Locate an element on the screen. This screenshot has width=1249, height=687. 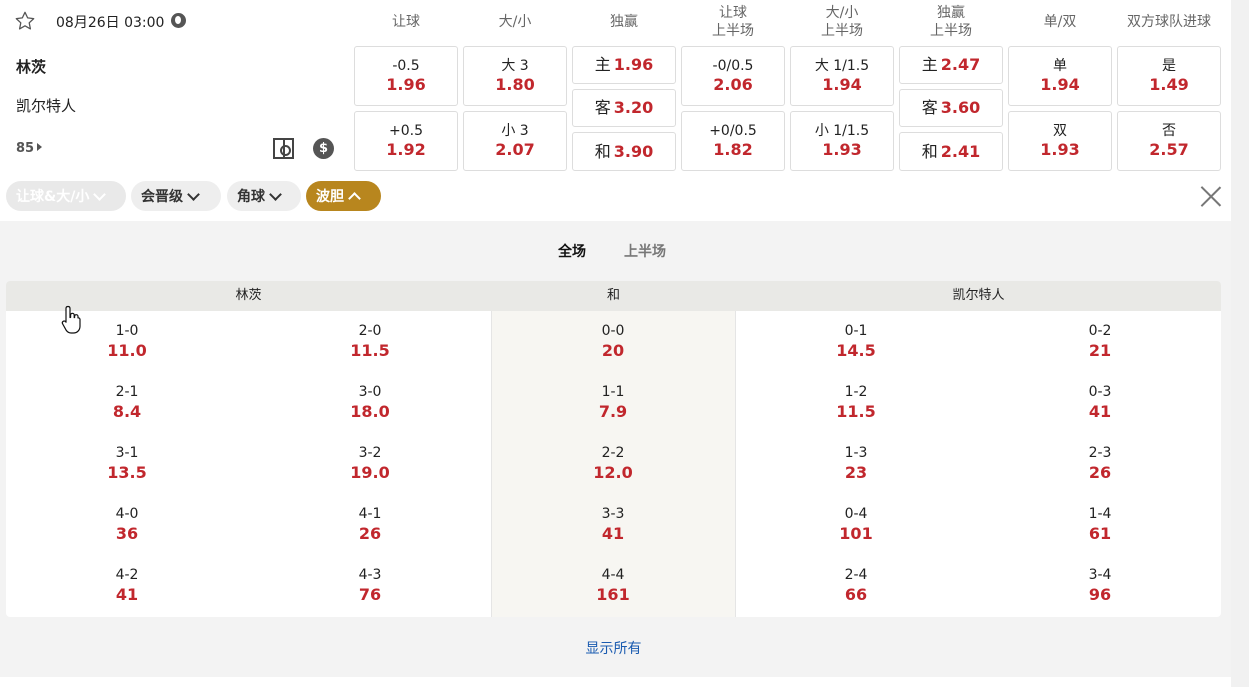
match-minute: 85 is located at coordinates (29, 148).